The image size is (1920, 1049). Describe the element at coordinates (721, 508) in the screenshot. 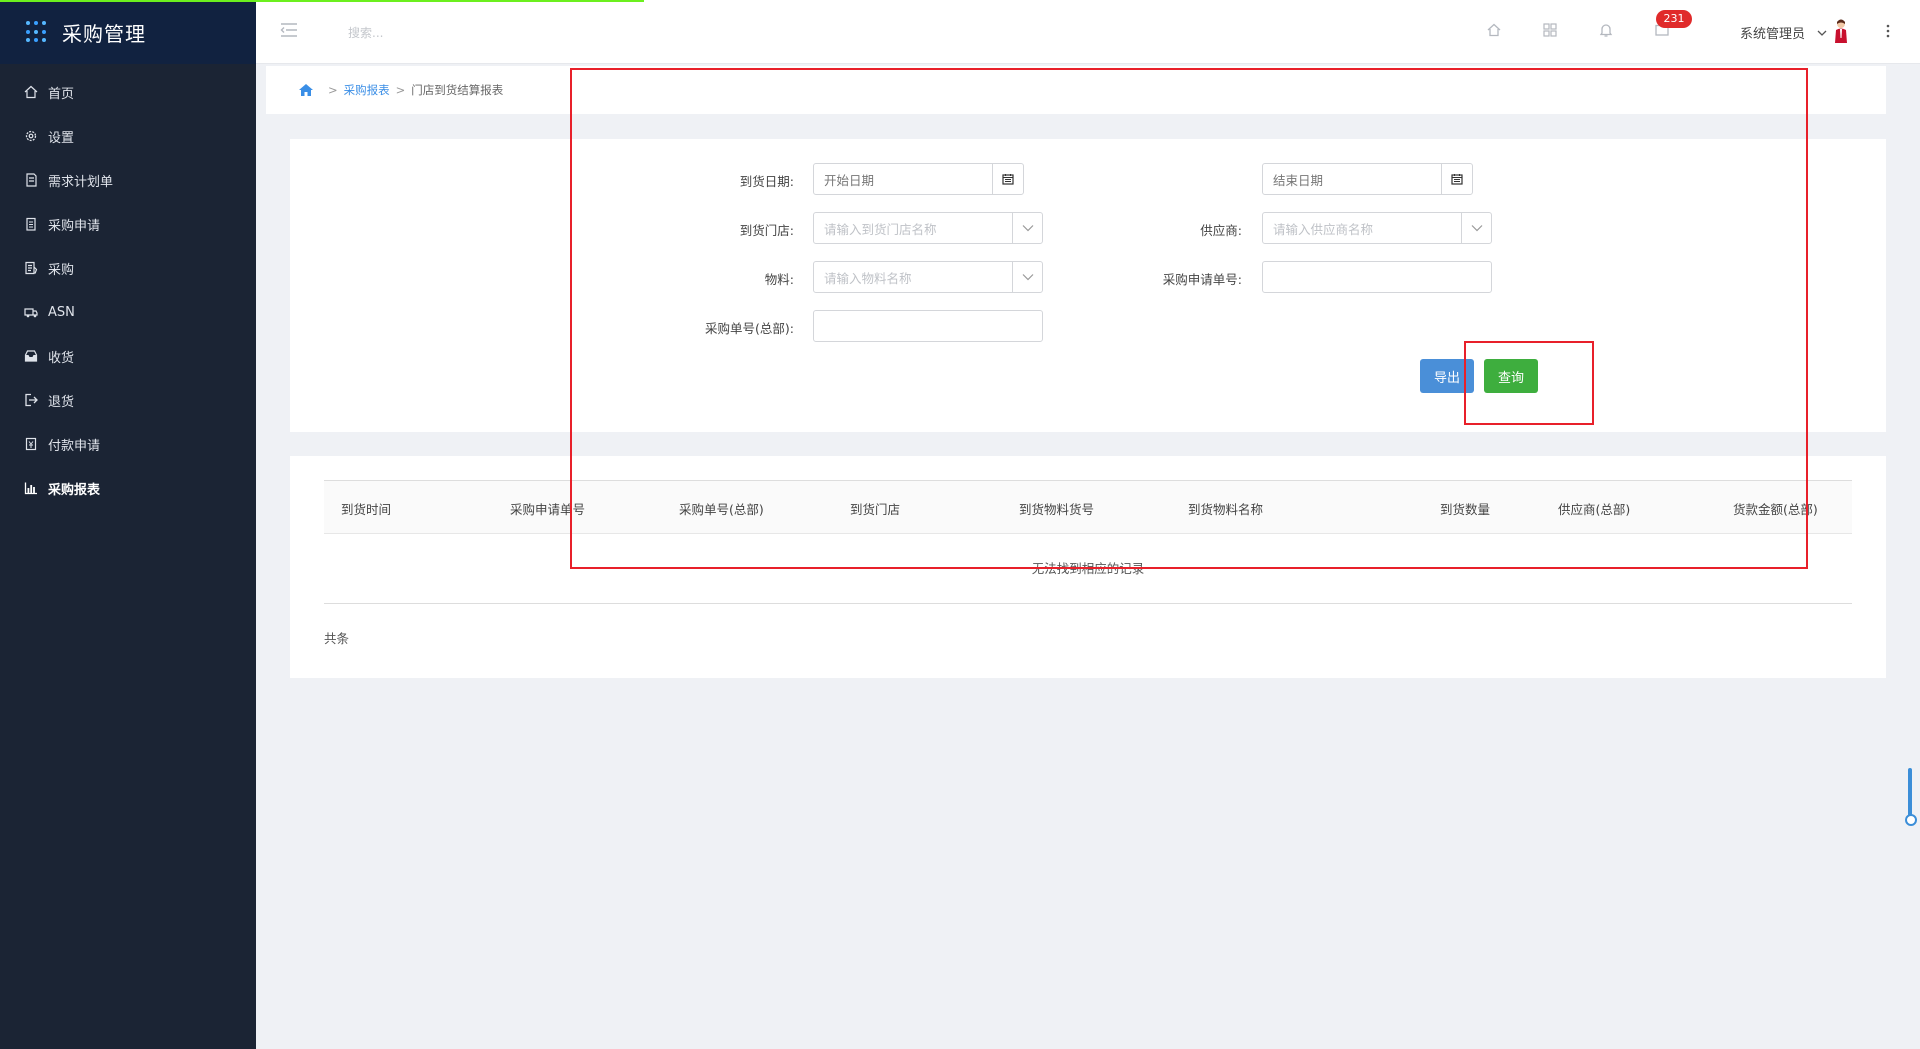

I see `column-header-order-no: 采购单号(总部)` at that location.